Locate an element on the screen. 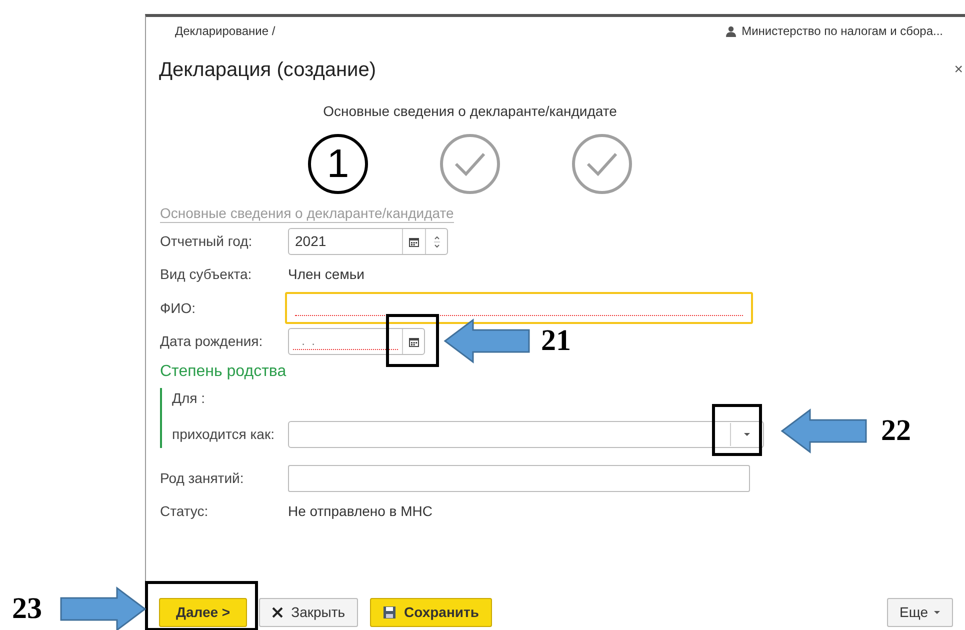 Image resolution: width=965 pixels, height=630 pixels. field-label: приходится как: is located at coordinates (224, 434).